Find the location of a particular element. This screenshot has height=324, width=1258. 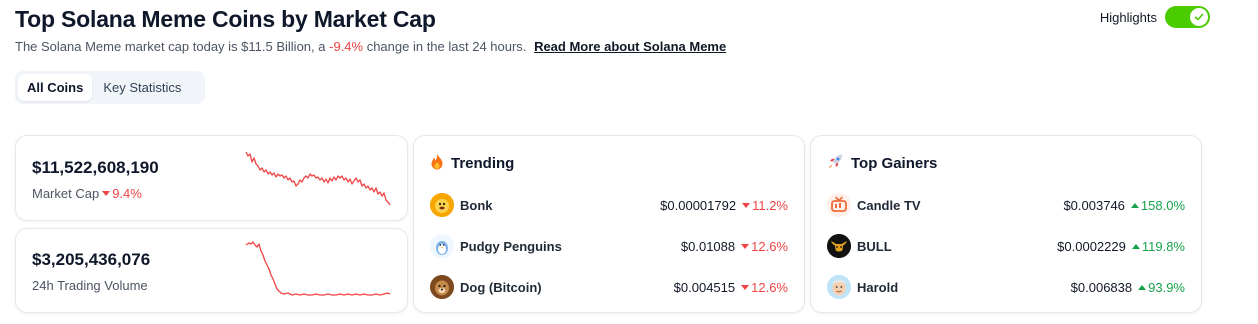

coin-price: $0.01088 is located at coordinates (708, 246).